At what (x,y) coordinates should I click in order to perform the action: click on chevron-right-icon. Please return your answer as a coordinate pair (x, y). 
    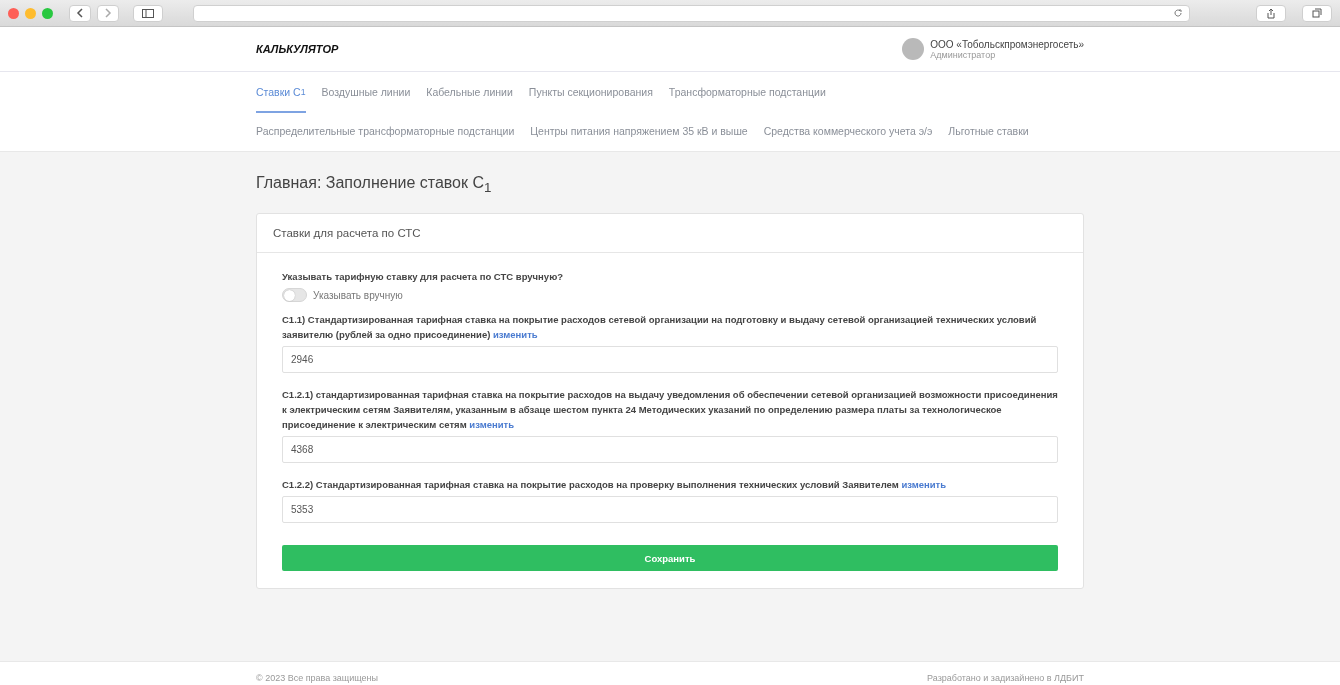
    Looking at the image, I should click on (108, 13).